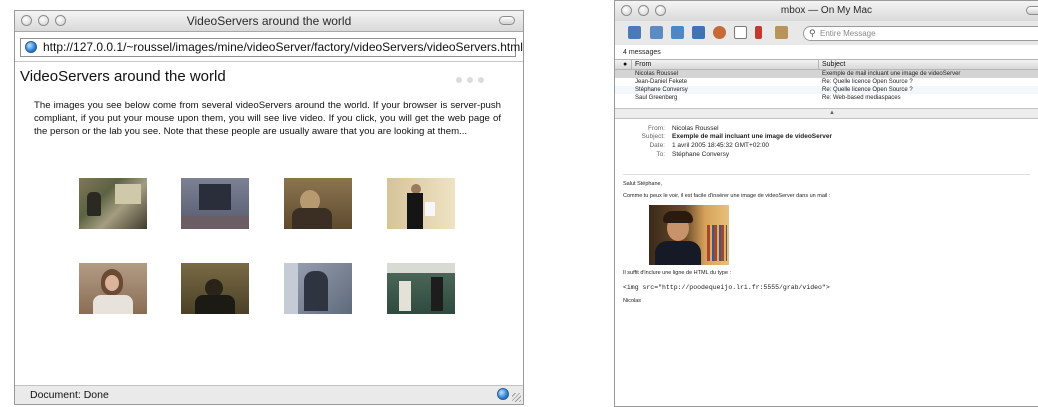  What do you see at coordinates (69, 395) in the screenshot?
I see `status-text: Document: Done` at bounding box center [69, 395].